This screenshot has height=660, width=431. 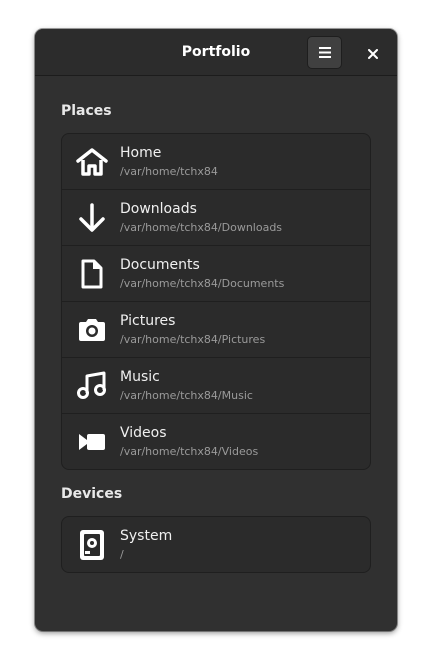 I want to click on place-path: /var/home/tchx84/Pictures, so click(x=193, y=339).